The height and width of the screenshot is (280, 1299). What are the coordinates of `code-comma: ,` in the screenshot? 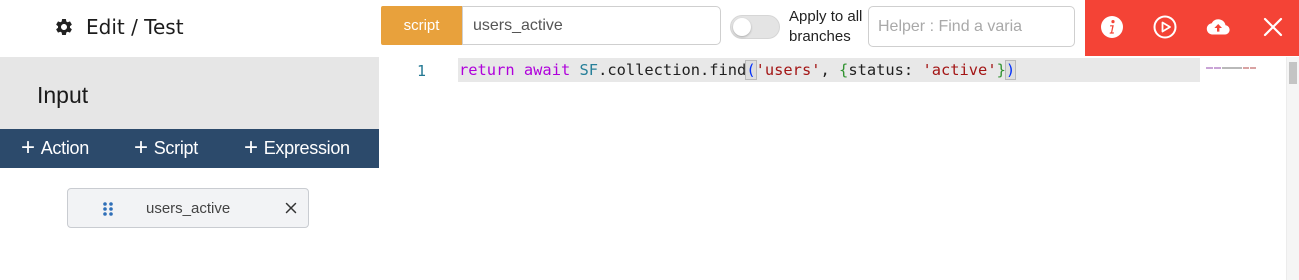 It's located at (830, 70).